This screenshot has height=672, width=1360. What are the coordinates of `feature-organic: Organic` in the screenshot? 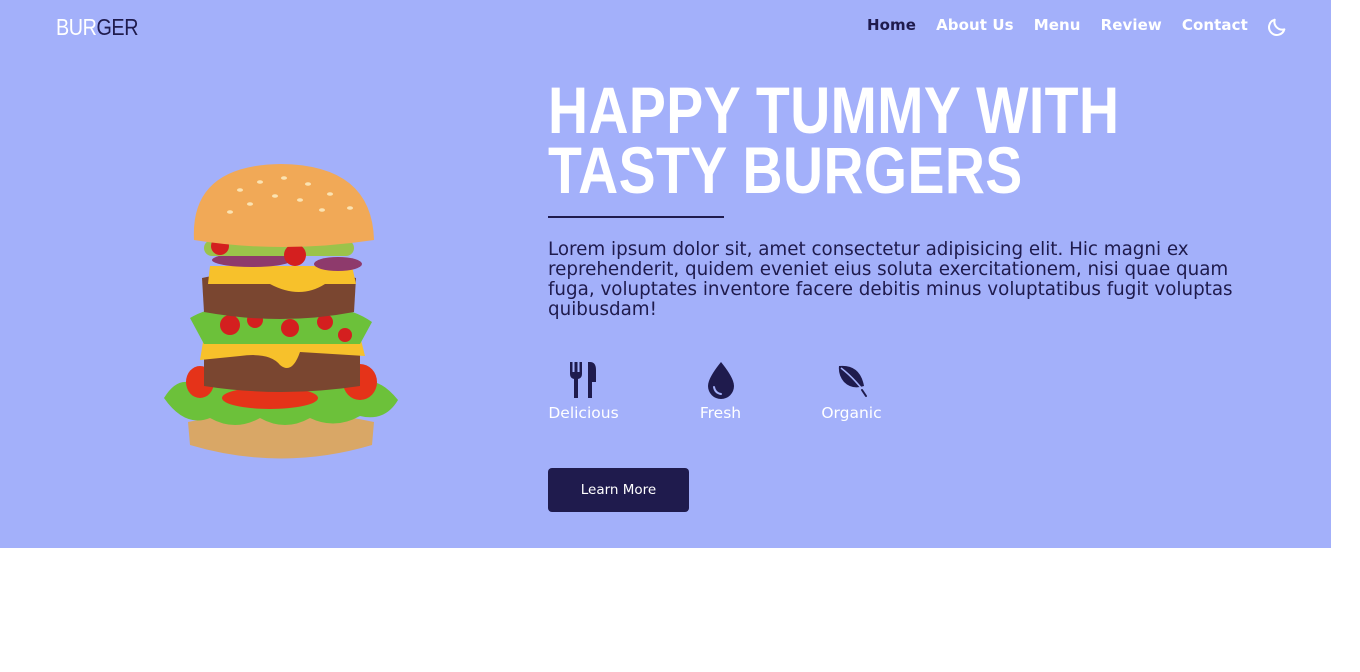 It's located at (851, 391).